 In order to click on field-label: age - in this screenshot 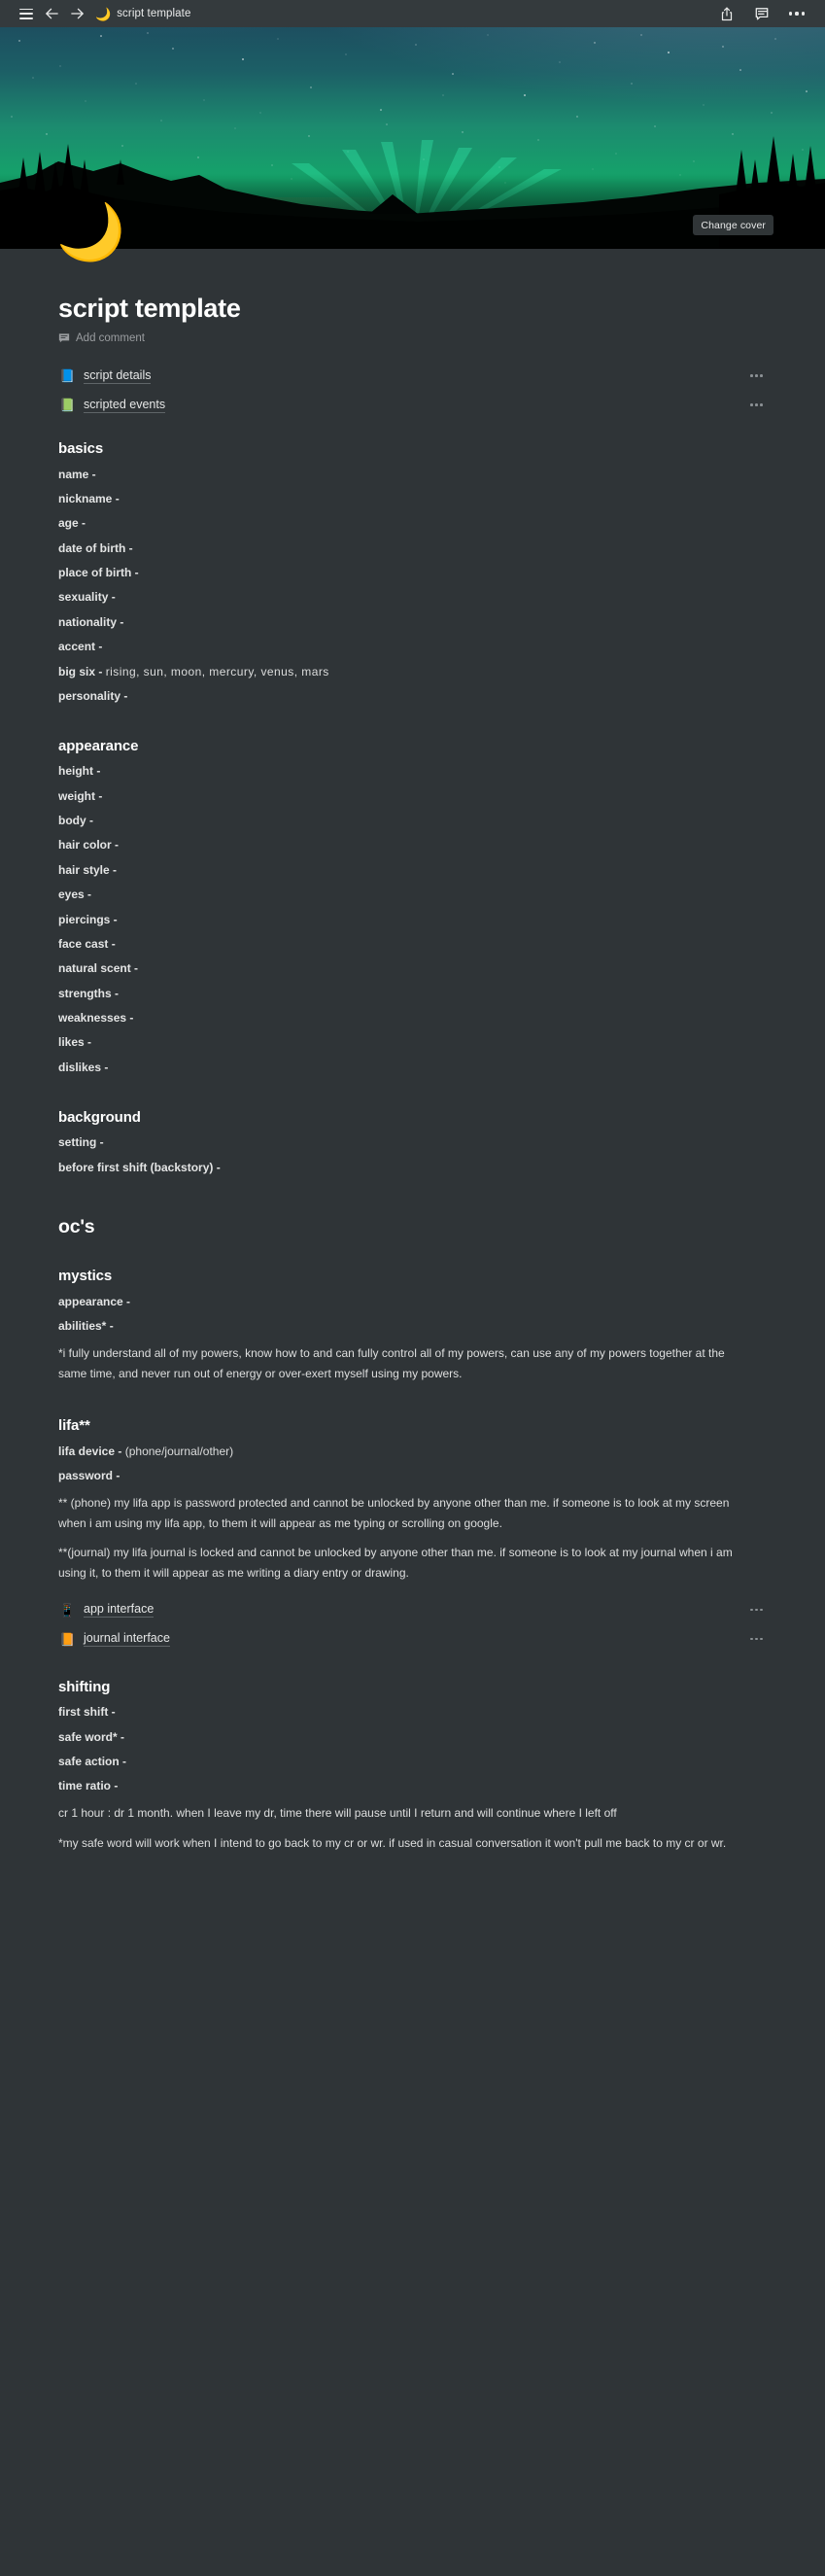, I will do `click(72, 523)`.